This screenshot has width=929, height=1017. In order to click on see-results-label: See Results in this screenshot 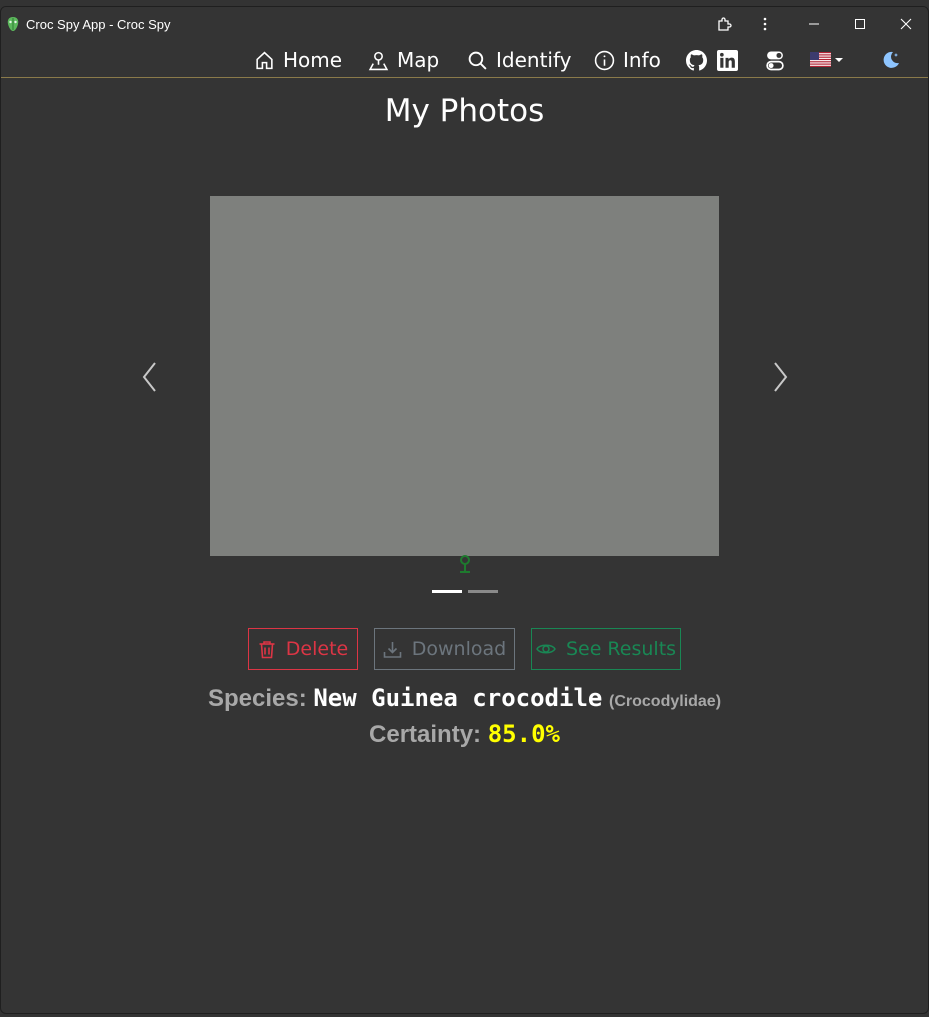, I will do `click(621, 649)`.